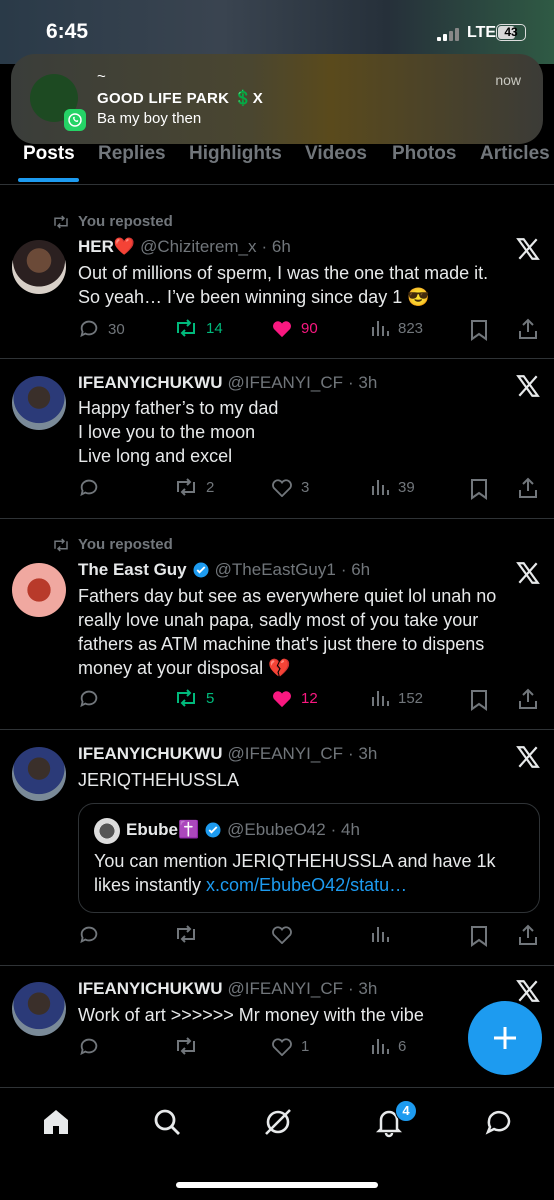 The width and height of the screenshot is (554, 1200). What do you see at coordinates (363, 988) in the screenshot?
I see `post-time: · 3h` at bounding box center [363, 988].